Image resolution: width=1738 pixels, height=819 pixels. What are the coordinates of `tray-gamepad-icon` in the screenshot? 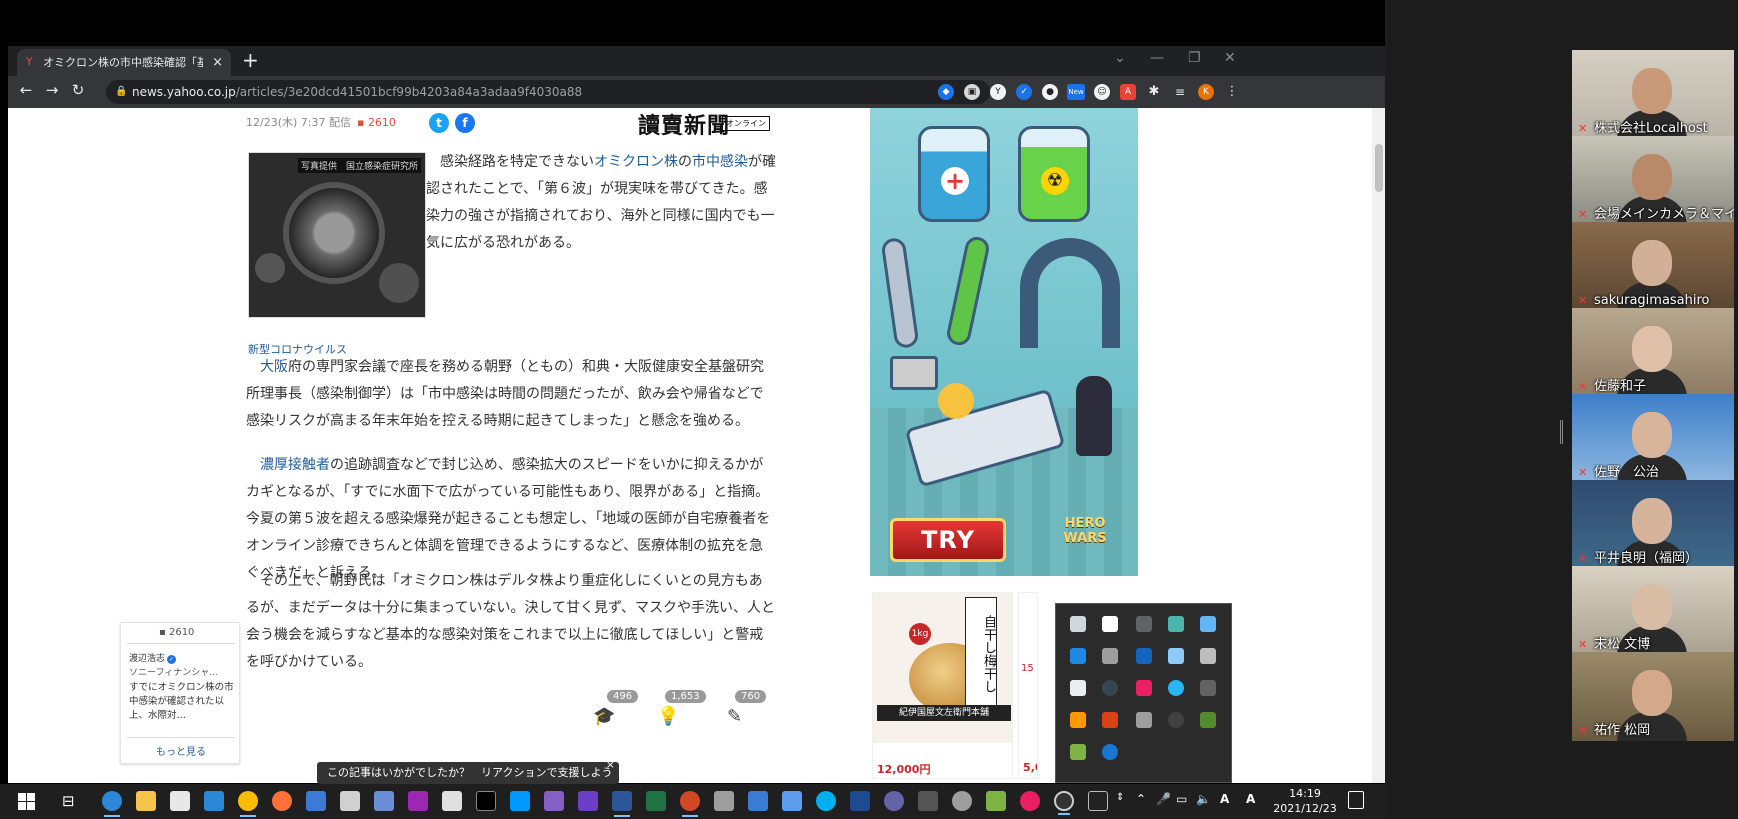 It's located at (1208, 656).